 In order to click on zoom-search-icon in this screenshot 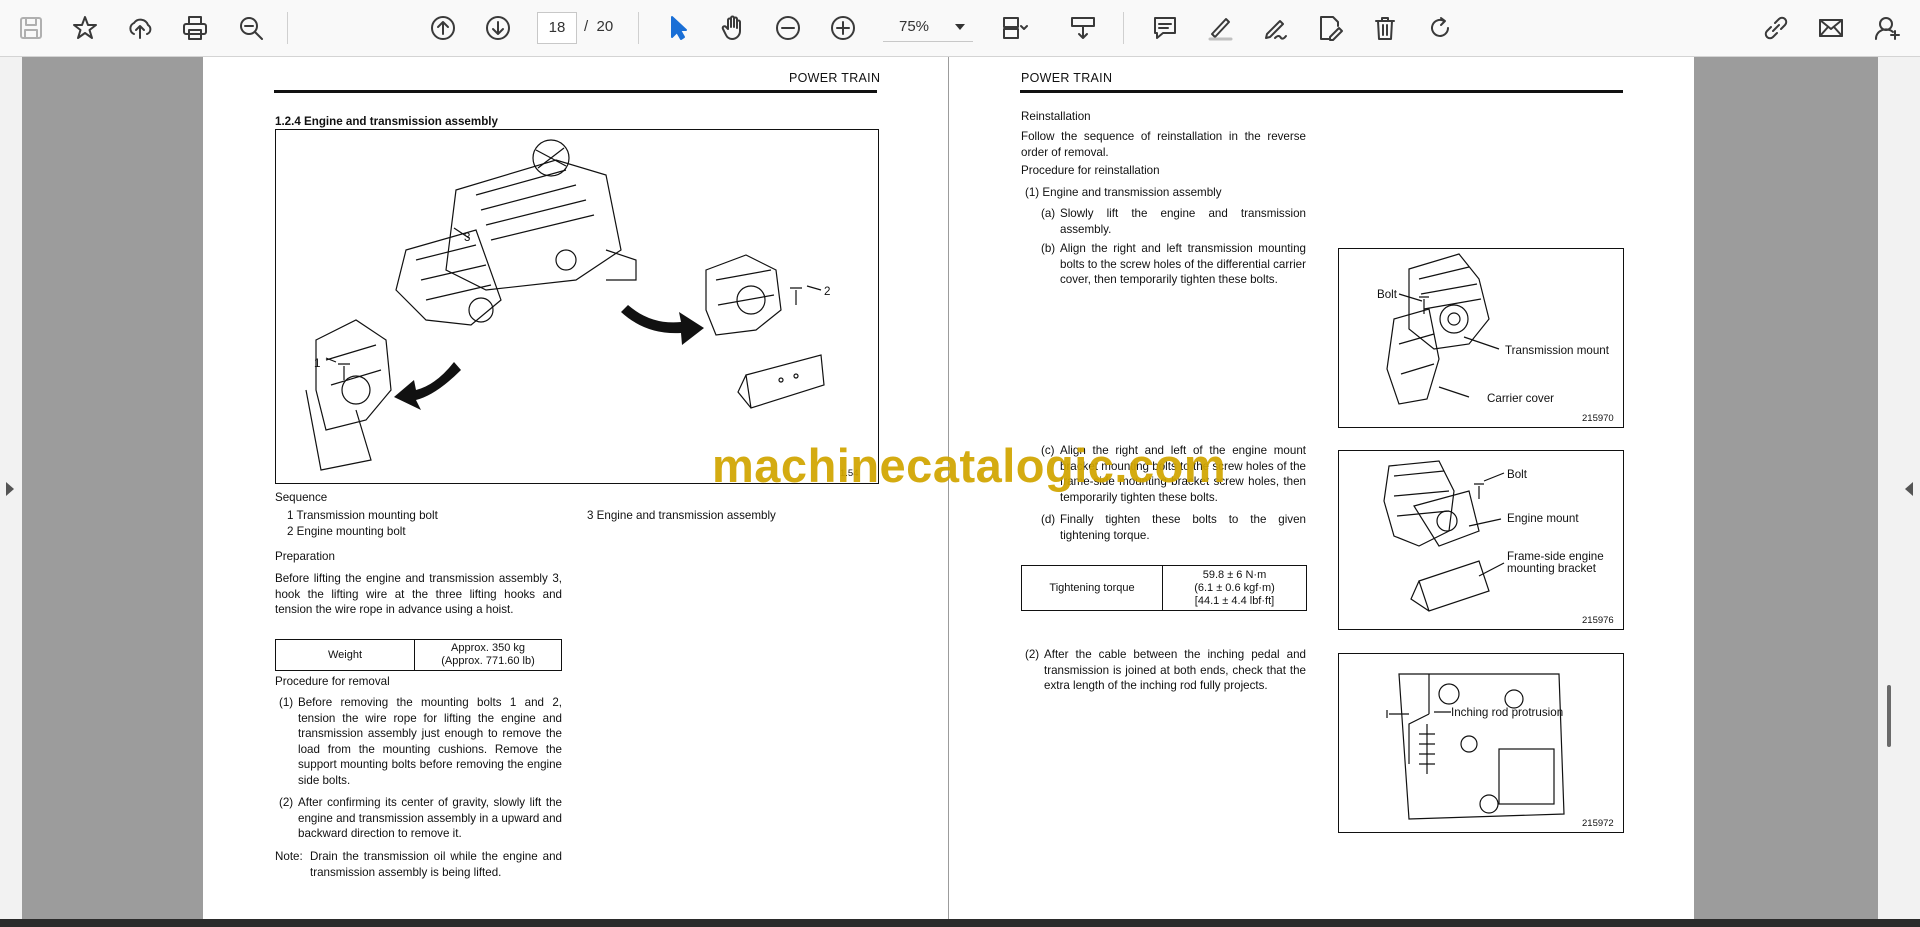, I will do `click(251, 28)`.